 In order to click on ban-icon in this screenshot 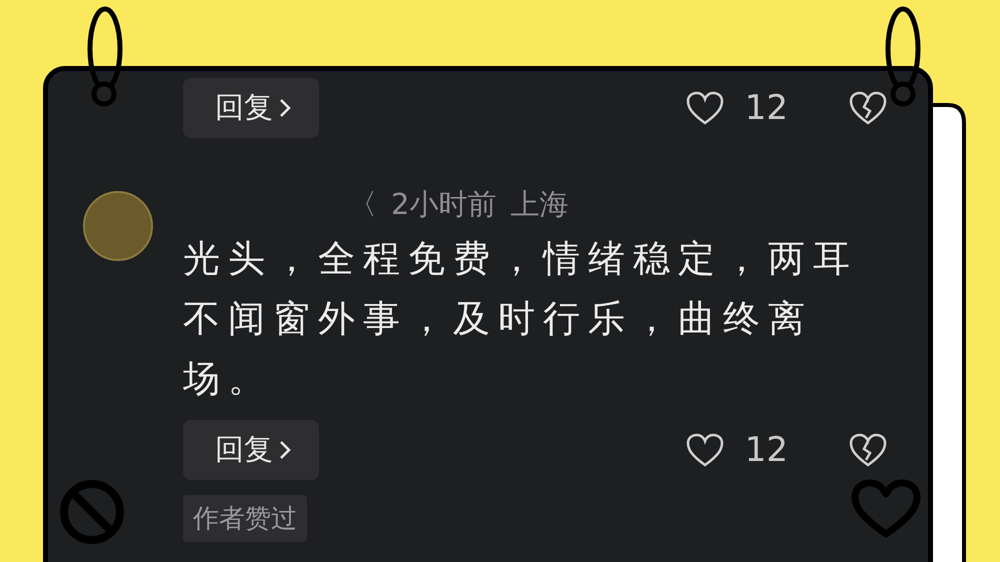, I will do `click(92, 512)`.